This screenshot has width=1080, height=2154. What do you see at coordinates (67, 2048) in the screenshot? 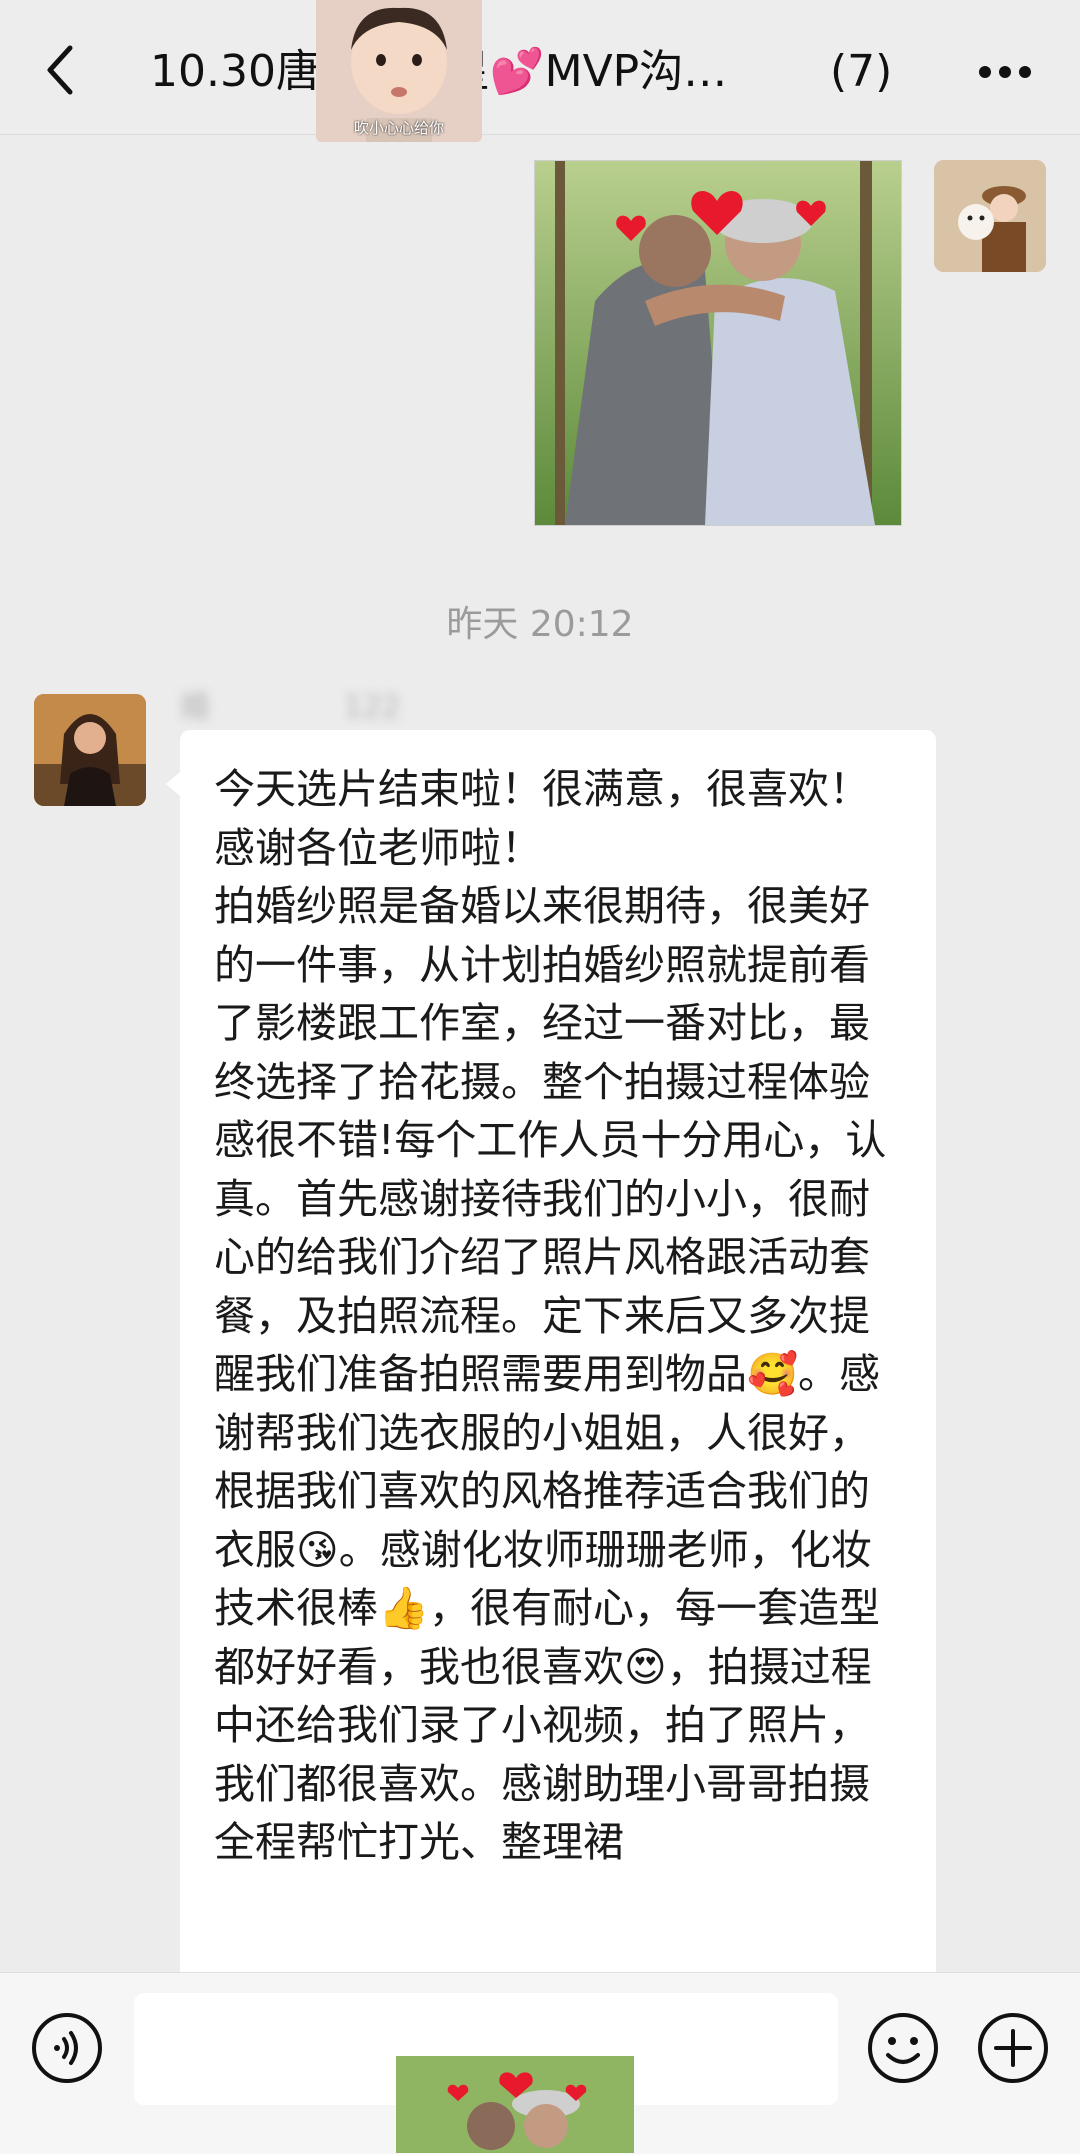
I see `voice-icon` at bounding box center [67, 2048].